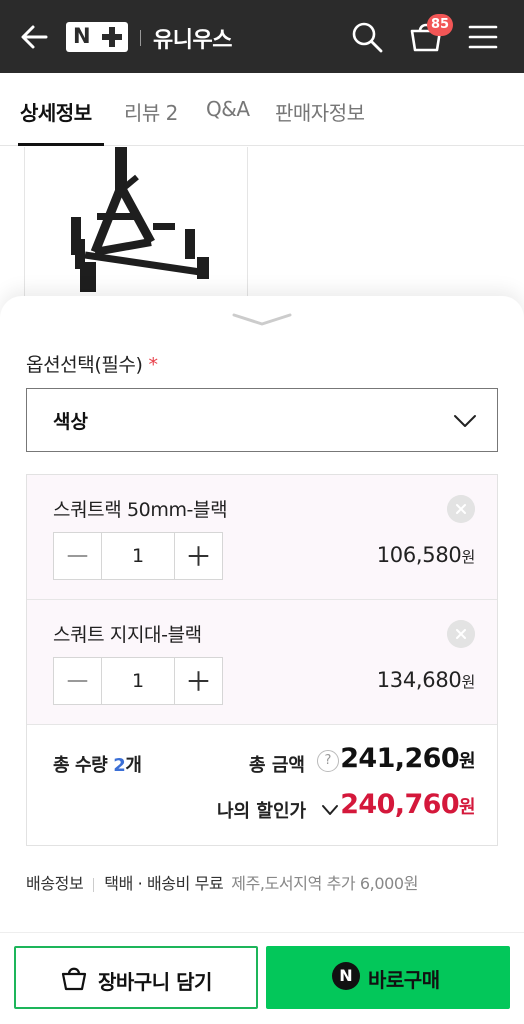 Image resolution: width=524 pixels, height=1024 pixels. I want to click on item-name: 스쿼트 지지대-블랙, so click(127, 635).